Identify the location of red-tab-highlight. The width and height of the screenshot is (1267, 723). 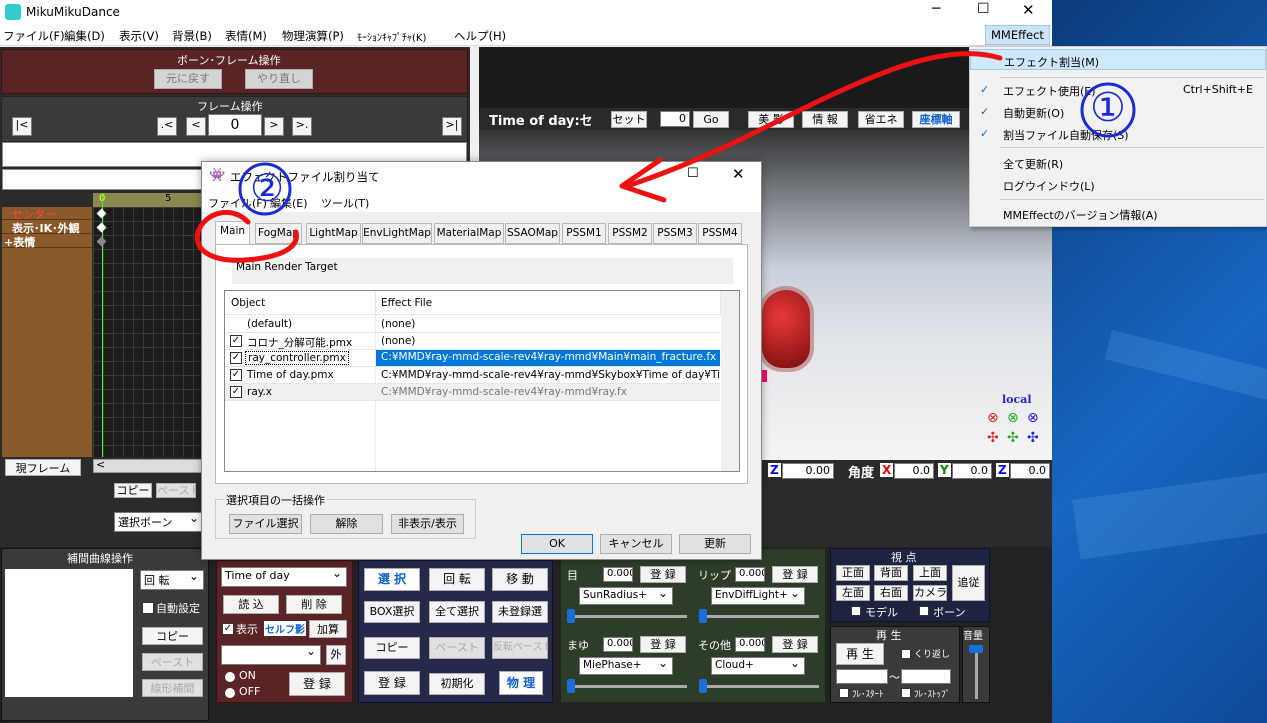
(246, 236).